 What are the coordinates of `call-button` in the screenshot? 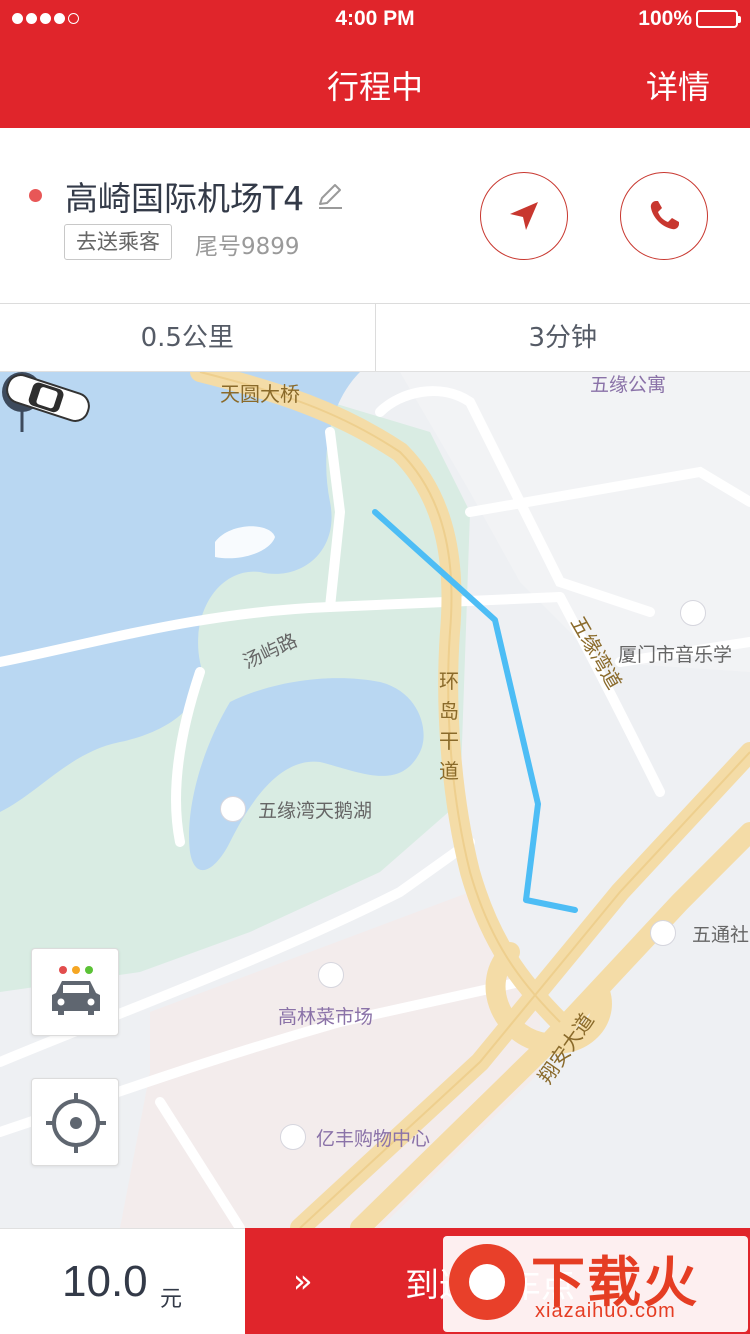 It's located at (664, 216).